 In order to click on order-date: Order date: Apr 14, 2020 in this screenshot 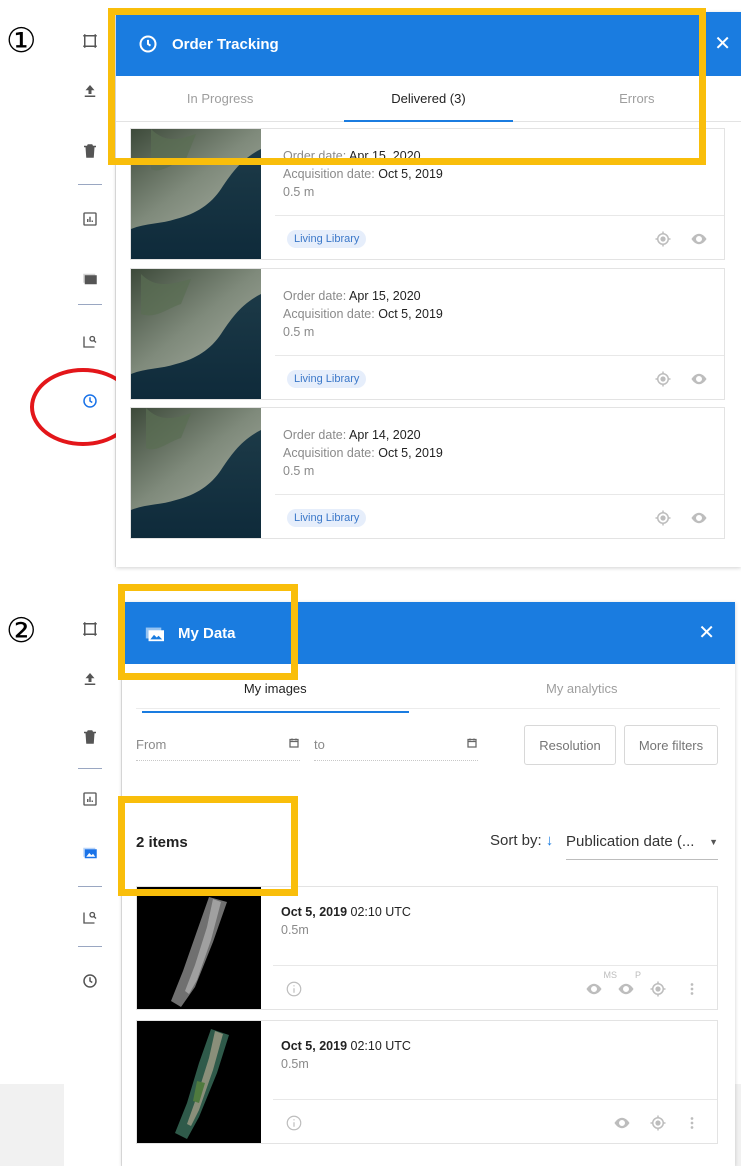, I will do `click(352, 435)`.